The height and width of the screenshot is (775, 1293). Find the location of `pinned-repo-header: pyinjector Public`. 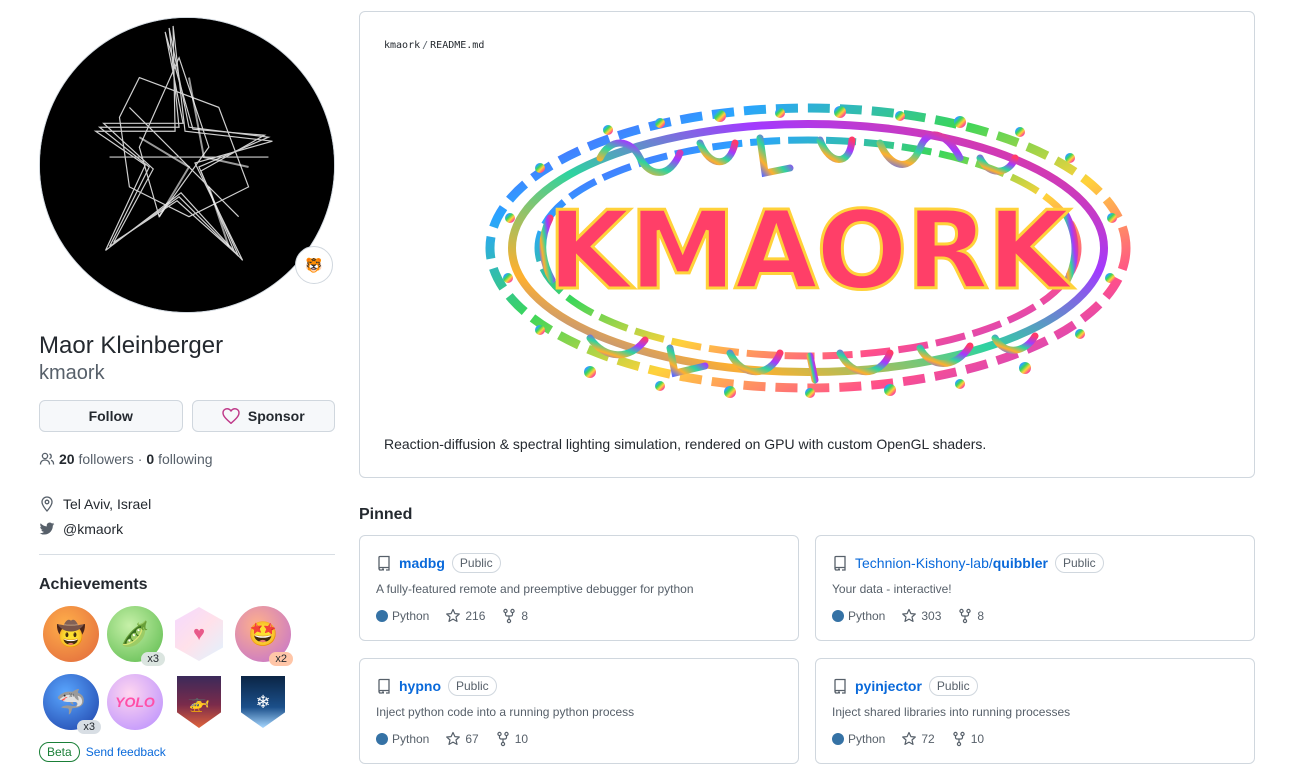

pinned-repo-header: pyinjector Public is located at coordinates (1035, 686).